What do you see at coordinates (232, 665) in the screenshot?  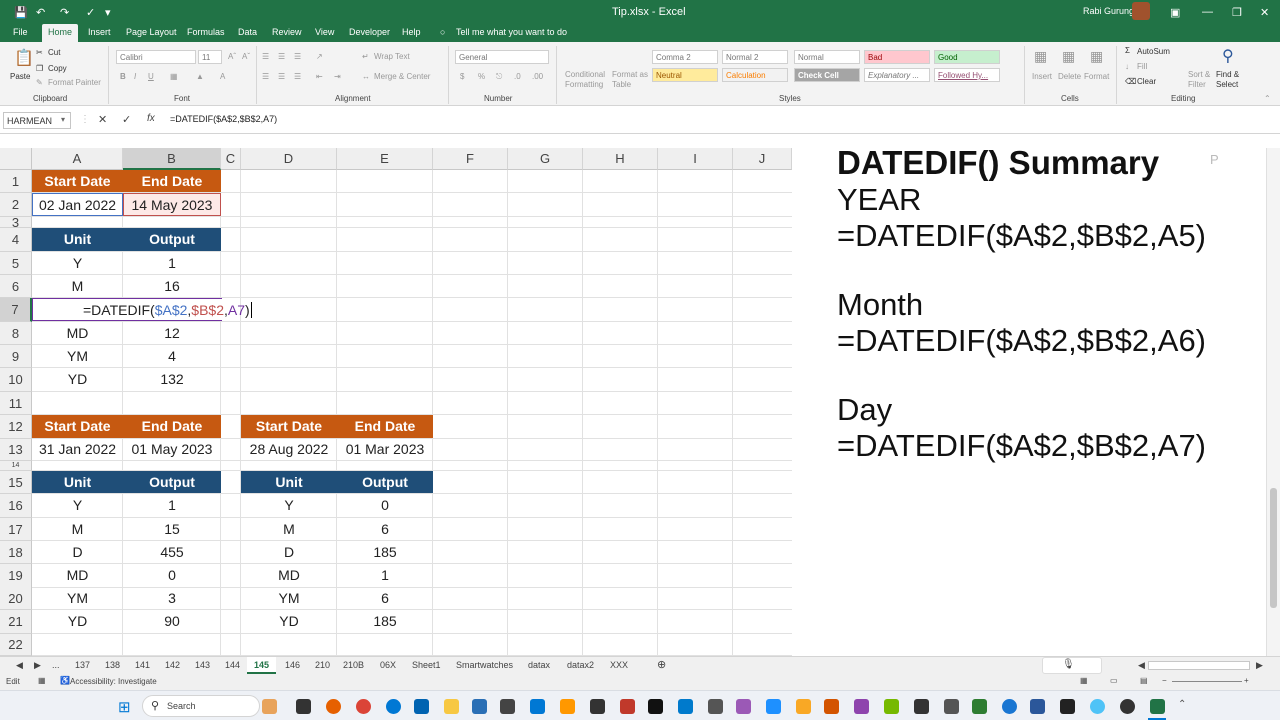 I see `sheet-tab: 144` at bounding box center [232, 665].